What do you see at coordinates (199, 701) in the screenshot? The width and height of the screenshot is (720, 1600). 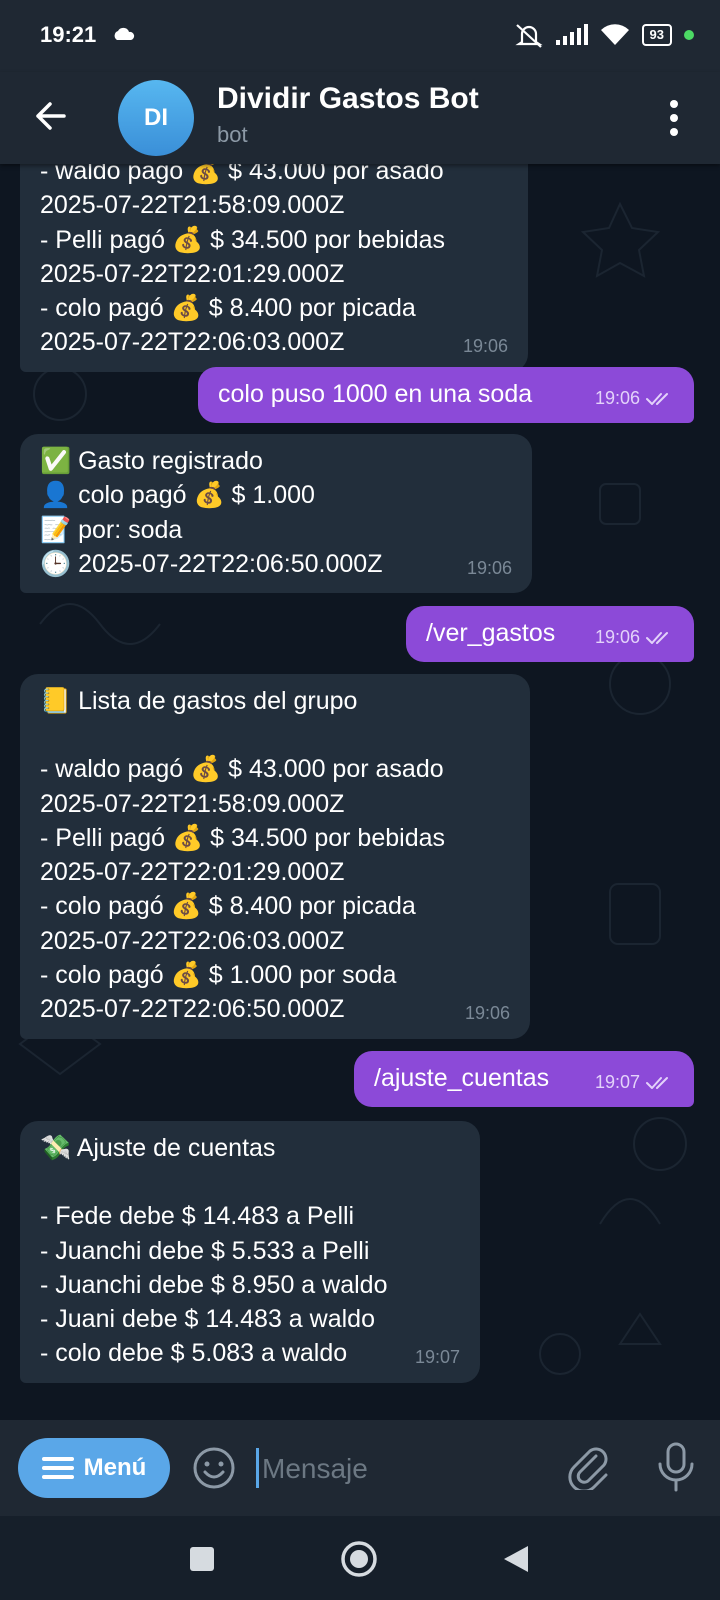 I see `message-line: 📒 Lista de gastos del grupo` at bounding box center [199, 701].